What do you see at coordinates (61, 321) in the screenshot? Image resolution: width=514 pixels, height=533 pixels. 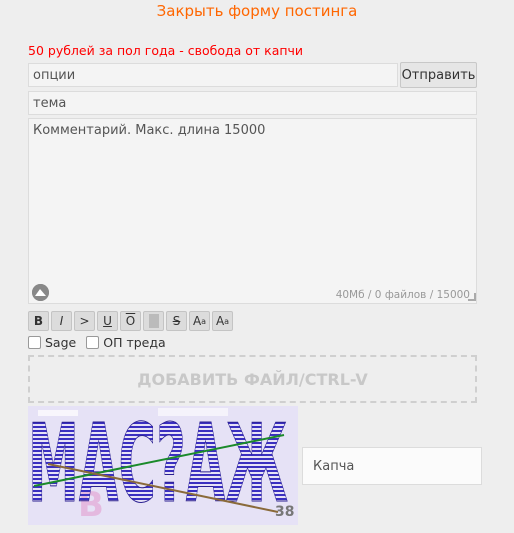 I see `italic-button: I` at bounding box center [61, 321].